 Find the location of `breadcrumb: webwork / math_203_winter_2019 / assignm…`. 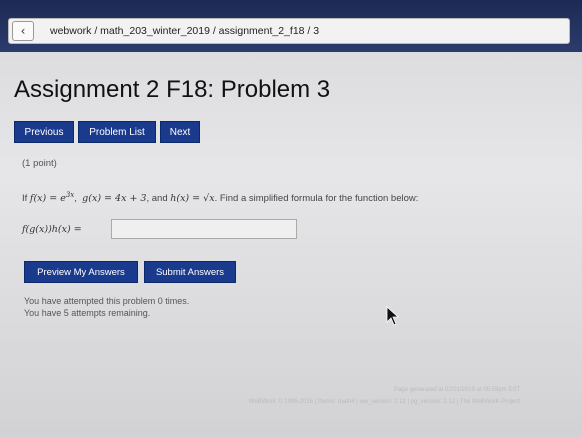

breadcrumb: webwork / math_203_winter_2019 / assignm… is located at coordinates (184, 31).